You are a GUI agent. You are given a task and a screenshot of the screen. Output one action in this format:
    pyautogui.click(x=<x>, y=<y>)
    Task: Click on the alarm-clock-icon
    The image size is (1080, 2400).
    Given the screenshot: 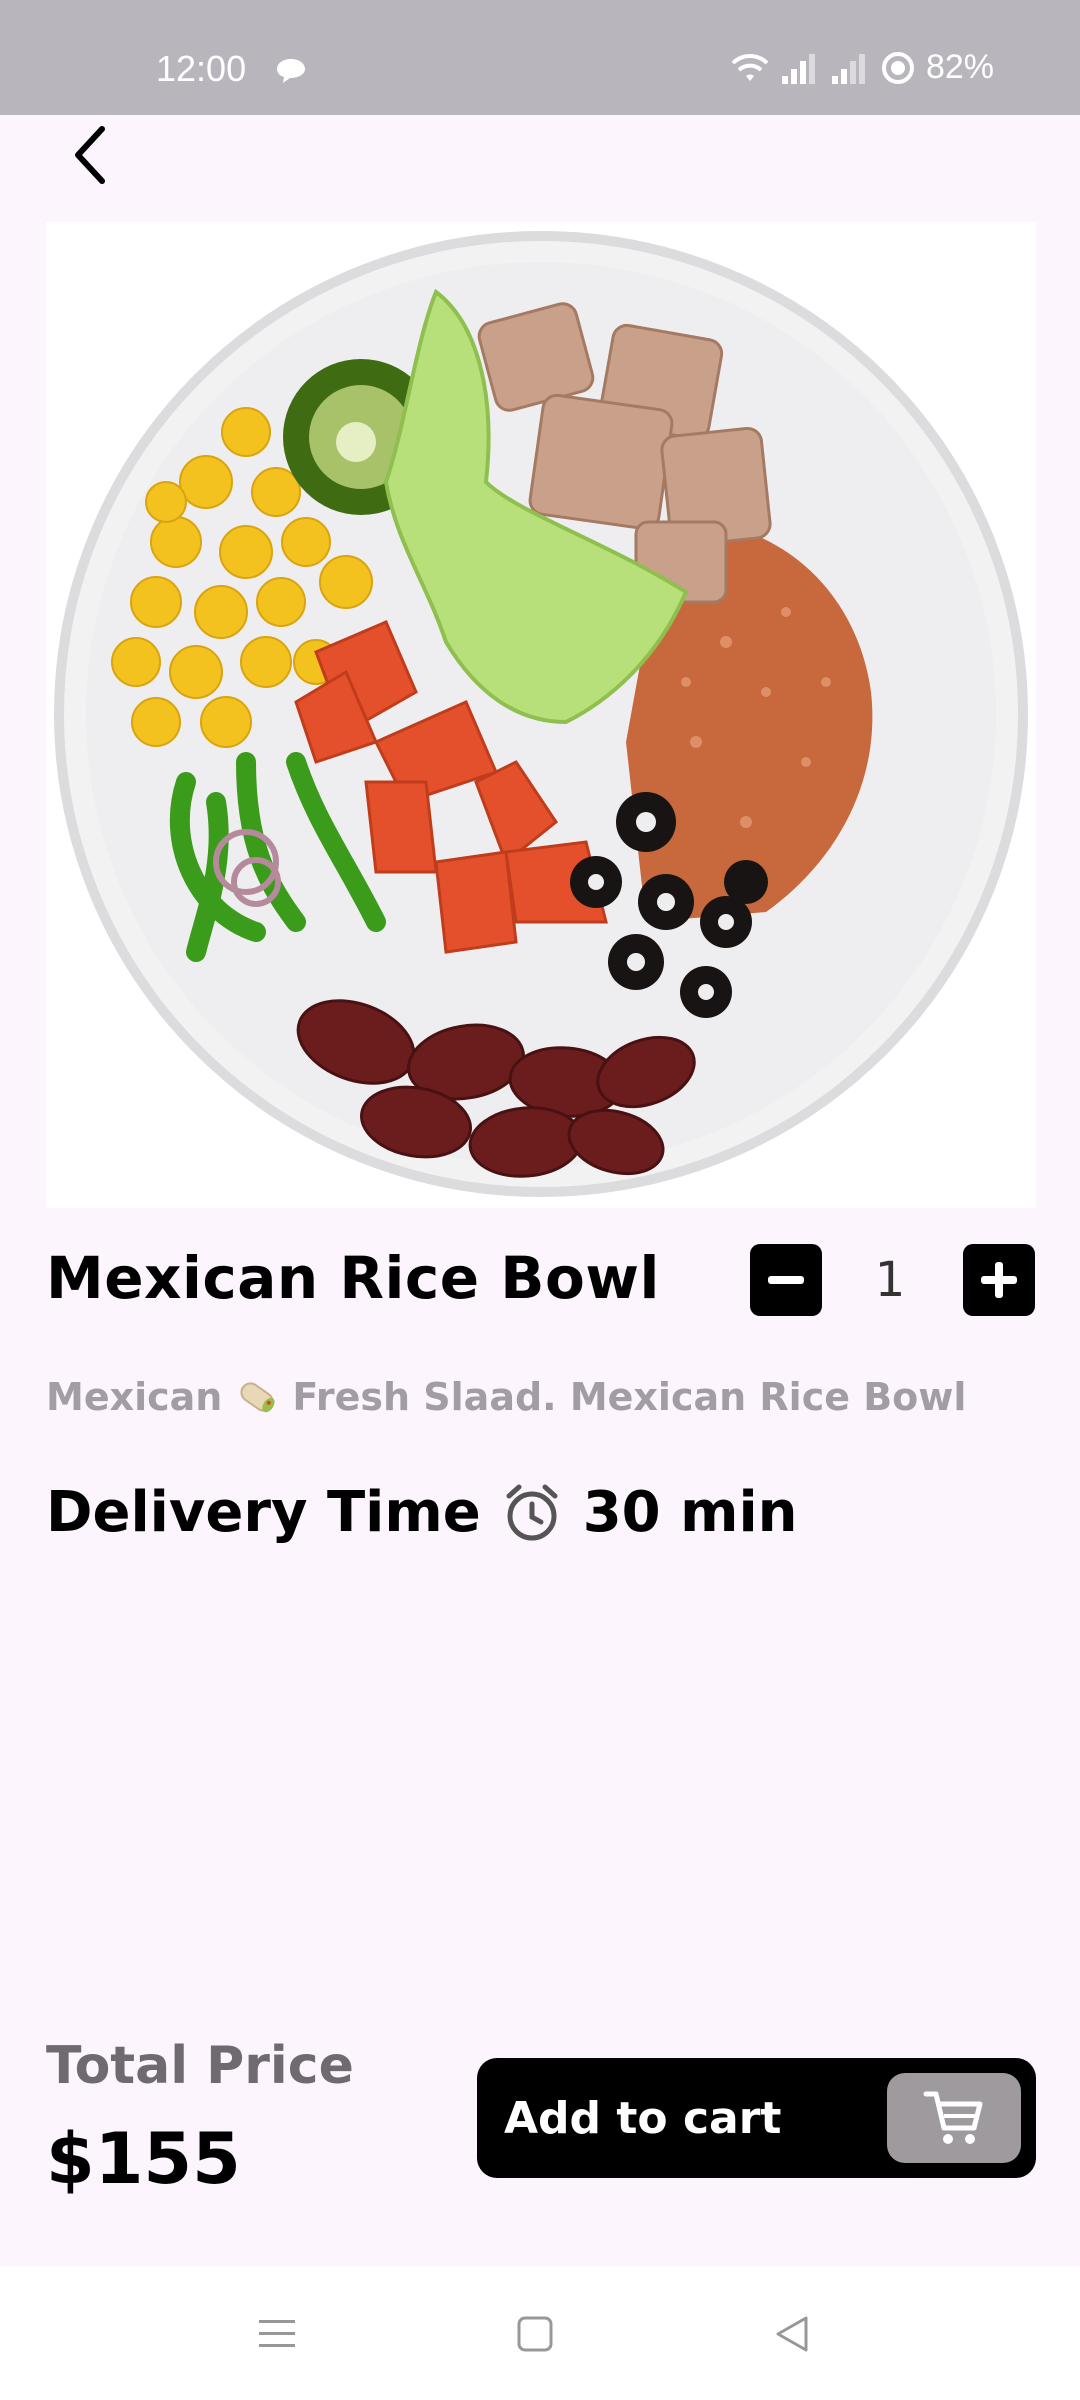 What is the action you would take?
    pyautogui.click(x=532, y=1512)
    